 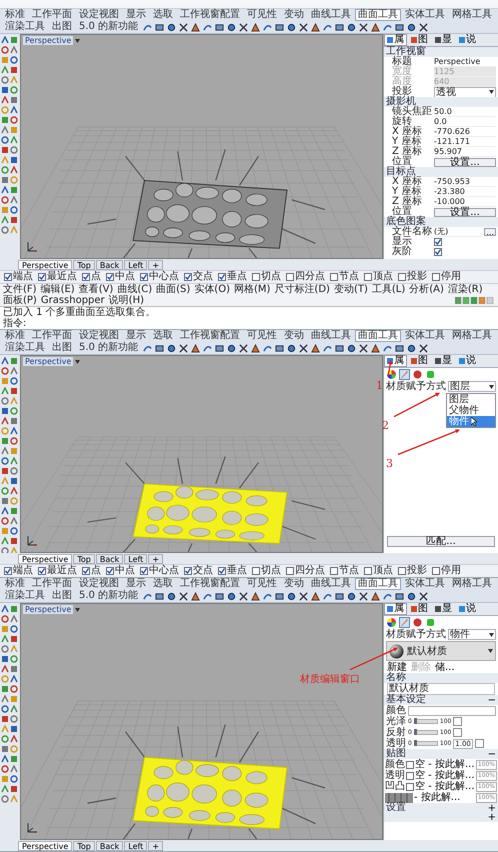 What do you see at coordinates (441, 689) in the screenshot?
I see `name-field: 默认材质` at bounding box center [441, 689].